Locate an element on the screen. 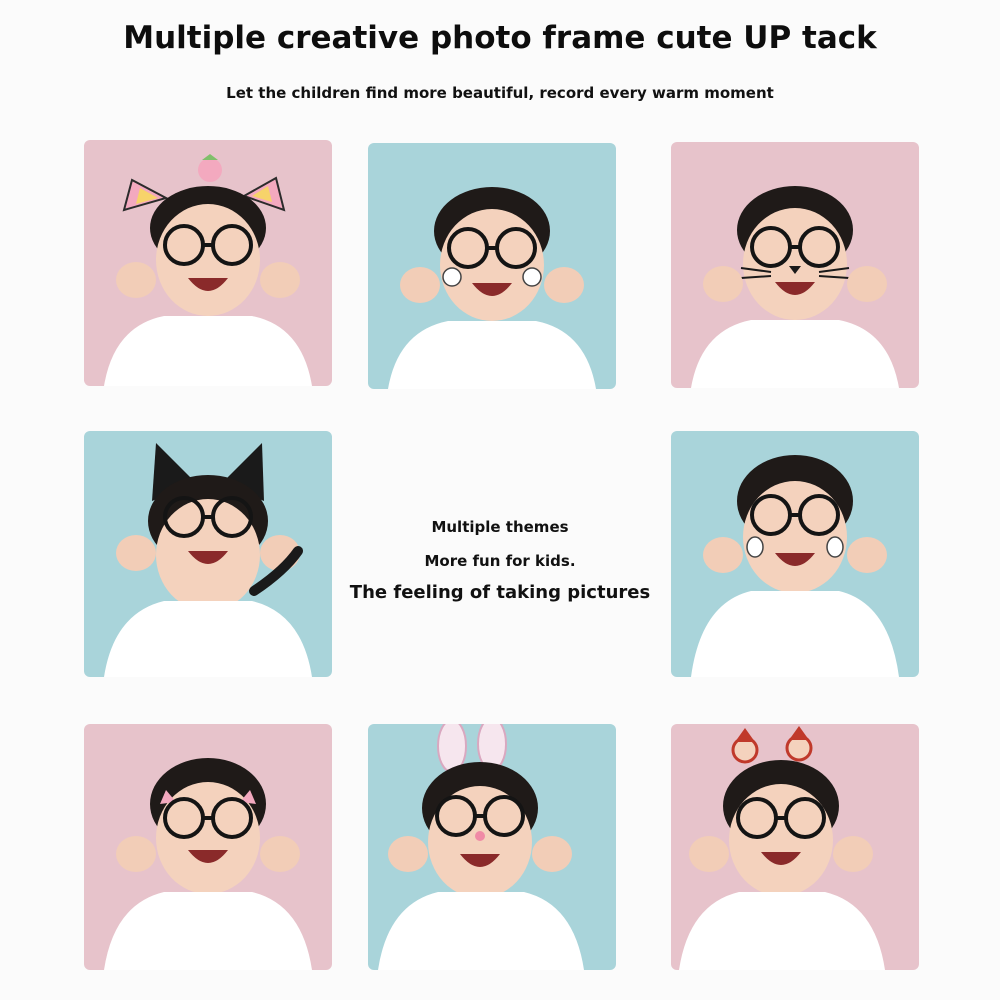  photo-frame-blue-black-cat-ears is located at coordinates (208, 554).